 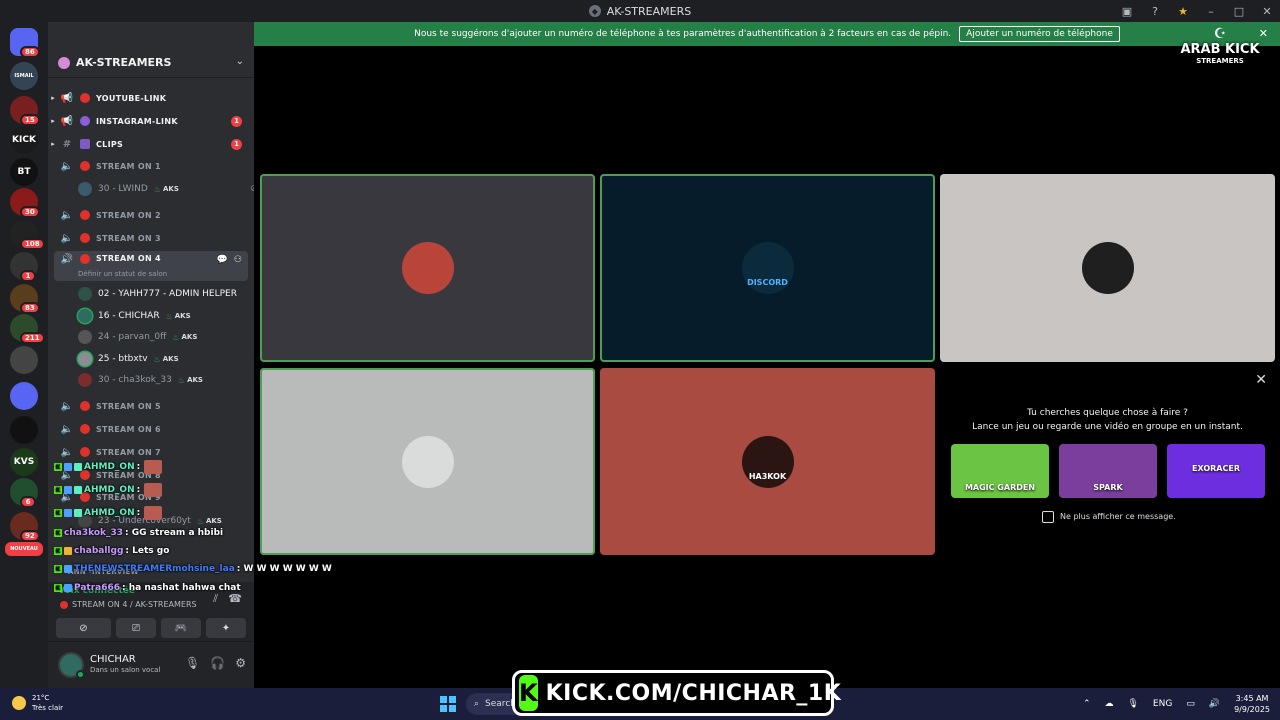 What do you see at coordinates (137, 337) in the screenshot?
I see `voice-user: 24 - parvan_0ff ♨ AKS` at bounding box center [137, 337].